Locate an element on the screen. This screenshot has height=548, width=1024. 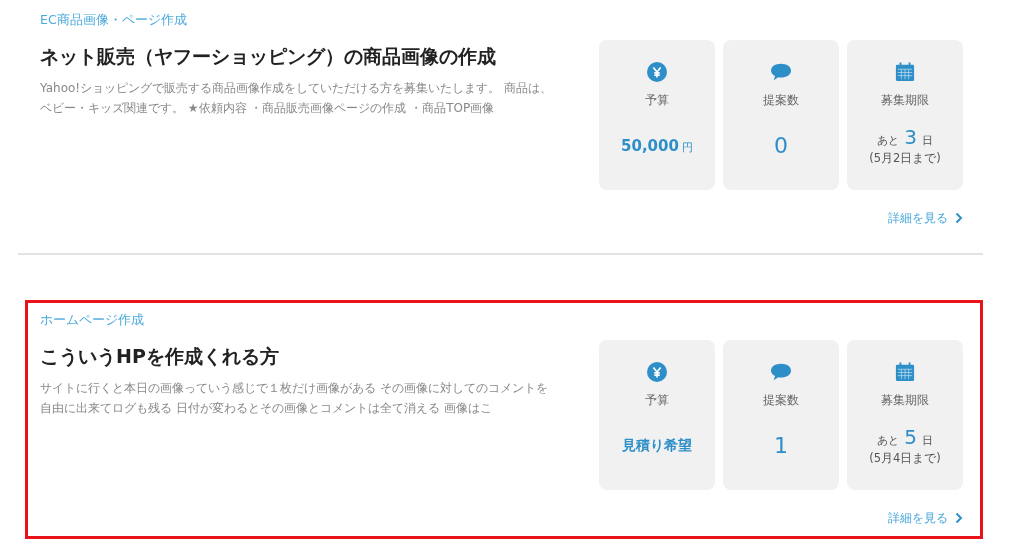
category-label: EC商品画像・ページ作成 is located at coordinates (113, 20).